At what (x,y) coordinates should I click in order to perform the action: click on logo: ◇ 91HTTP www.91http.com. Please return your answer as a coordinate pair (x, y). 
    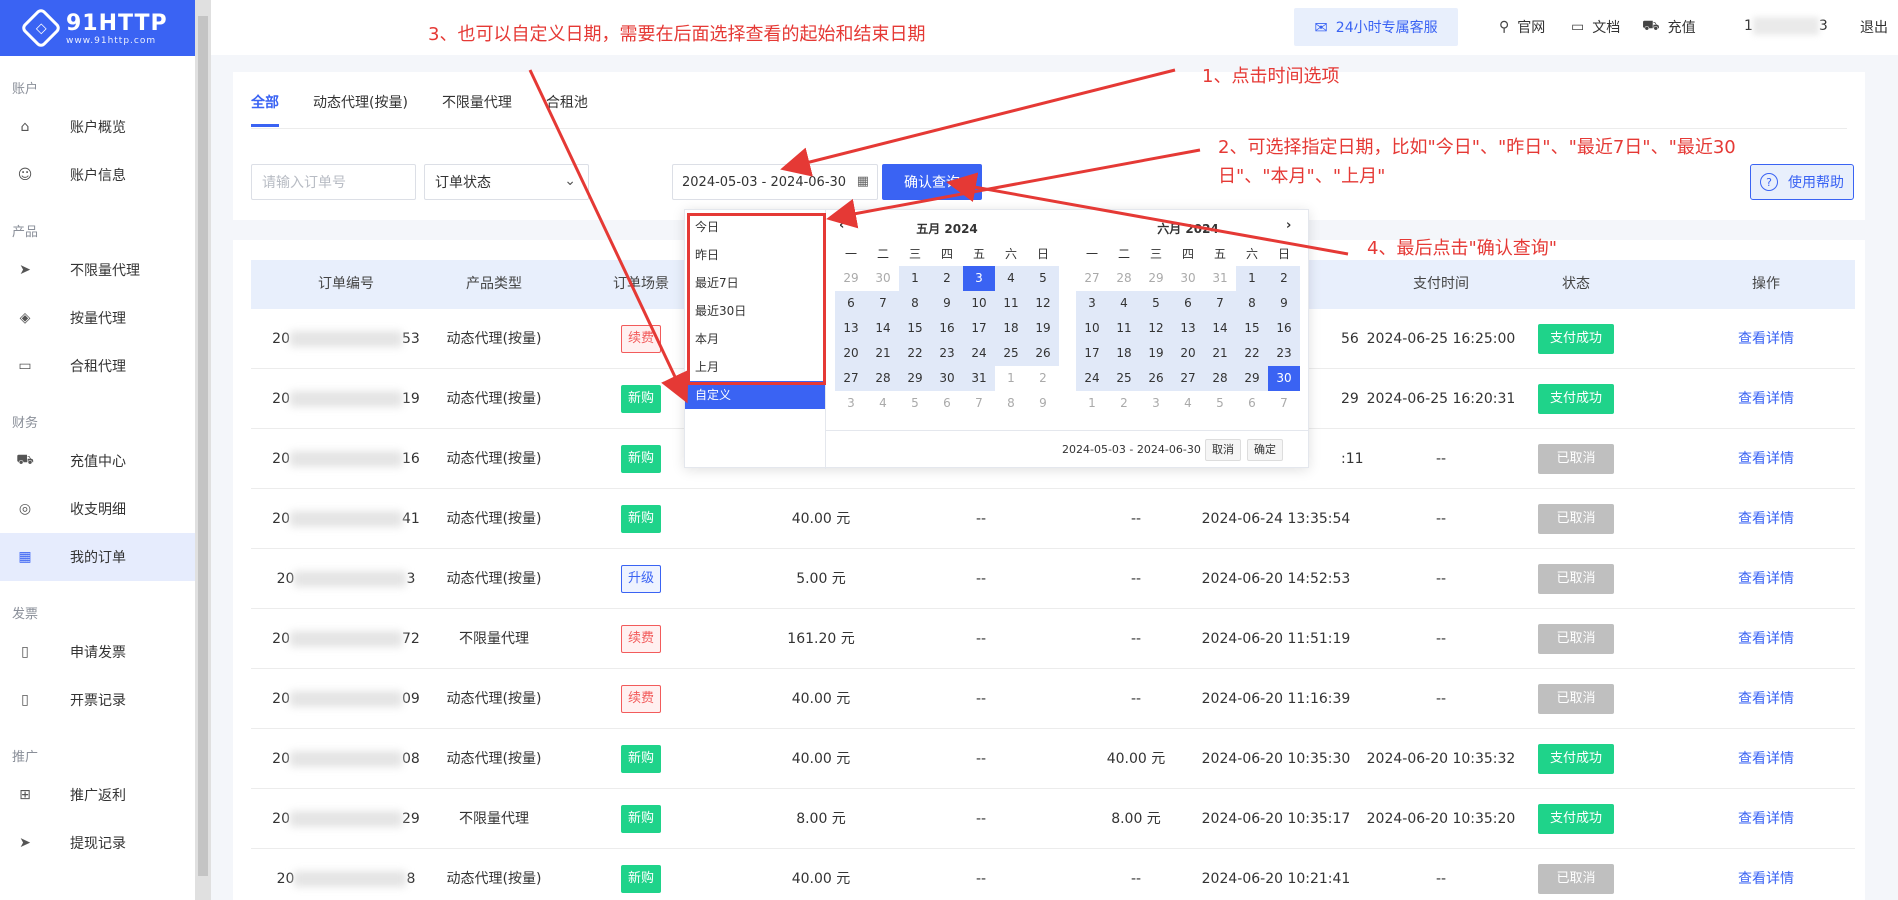
    Looking at the image, I should click on (97, 28).